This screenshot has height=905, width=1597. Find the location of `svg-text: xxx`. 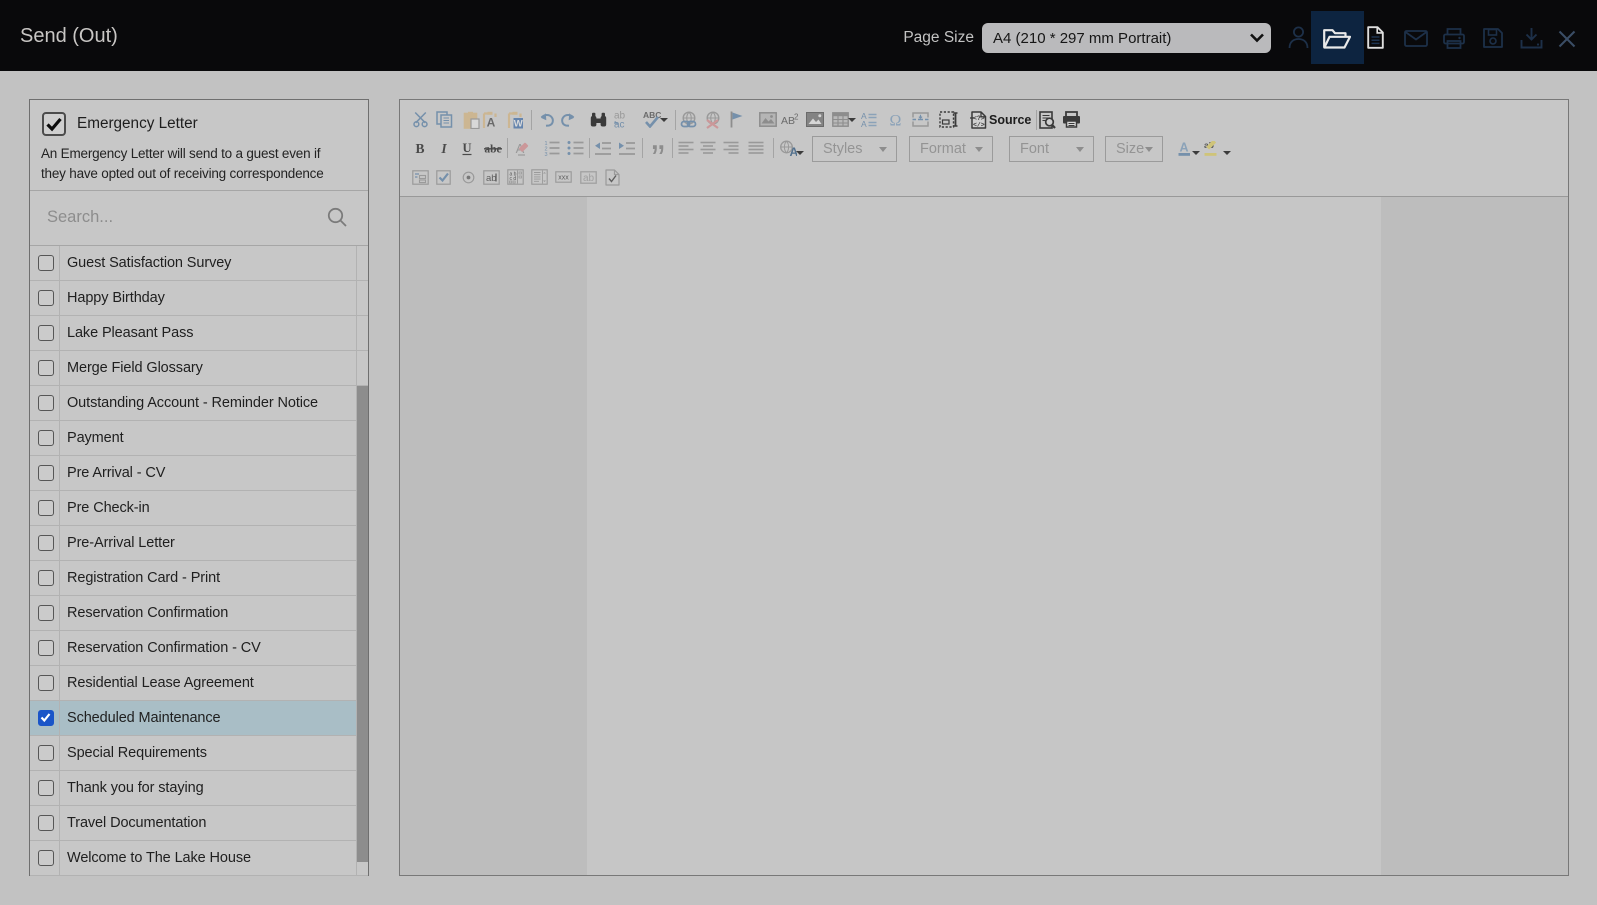

svg-text: xxx is located at coordinates (563, 178).